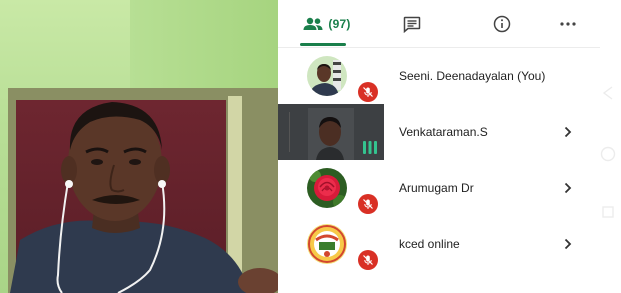  I want to click on panel-tabs: (97), so click(438, 24).